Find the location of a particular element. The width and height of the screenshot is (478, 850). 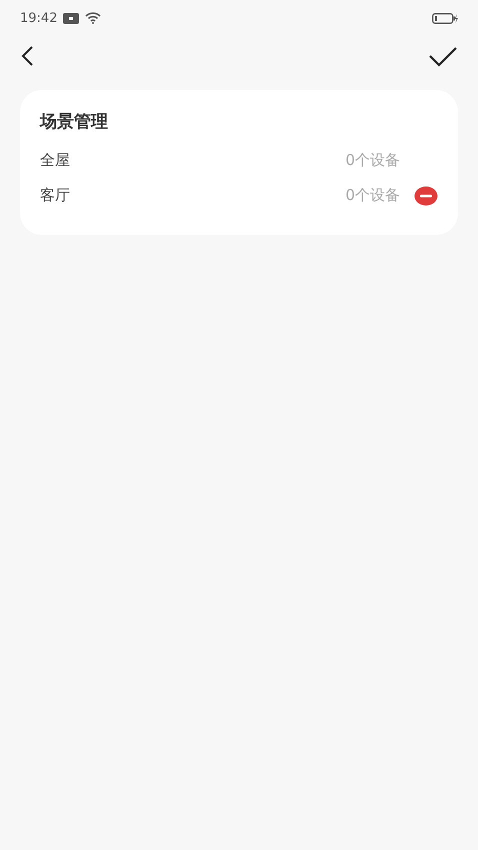

notification-icon is located at coordinates (71, 18).